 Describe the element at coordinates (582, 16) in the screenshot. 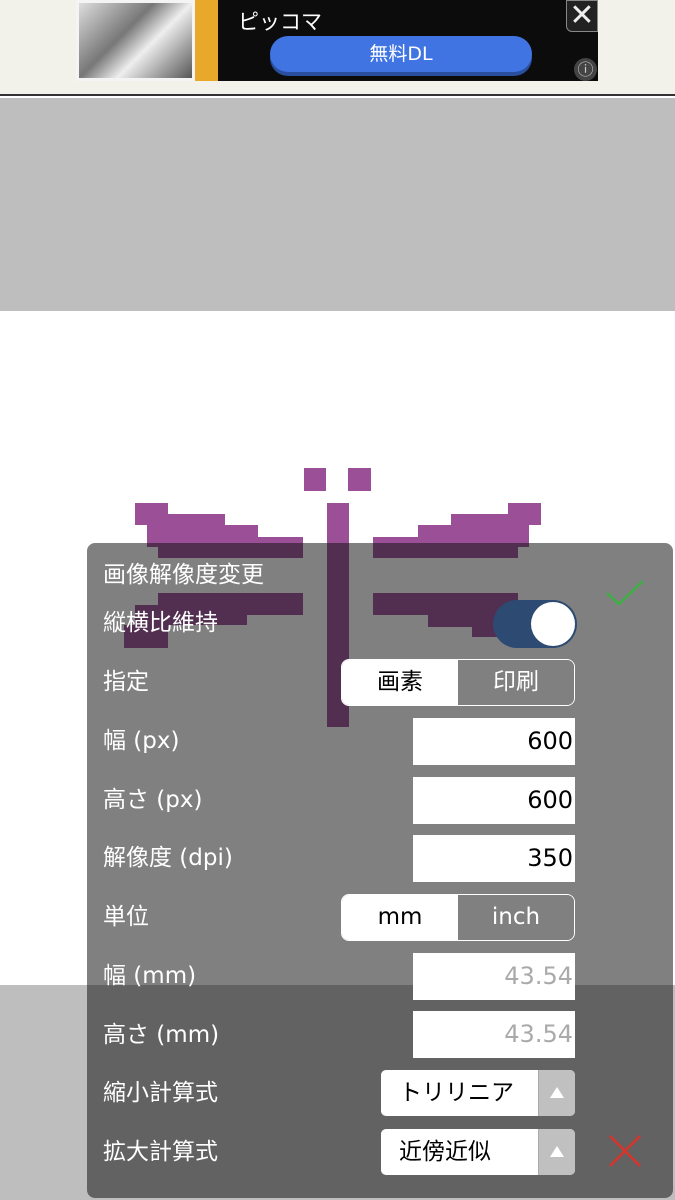

I see `close-icon: ✕` at that location.